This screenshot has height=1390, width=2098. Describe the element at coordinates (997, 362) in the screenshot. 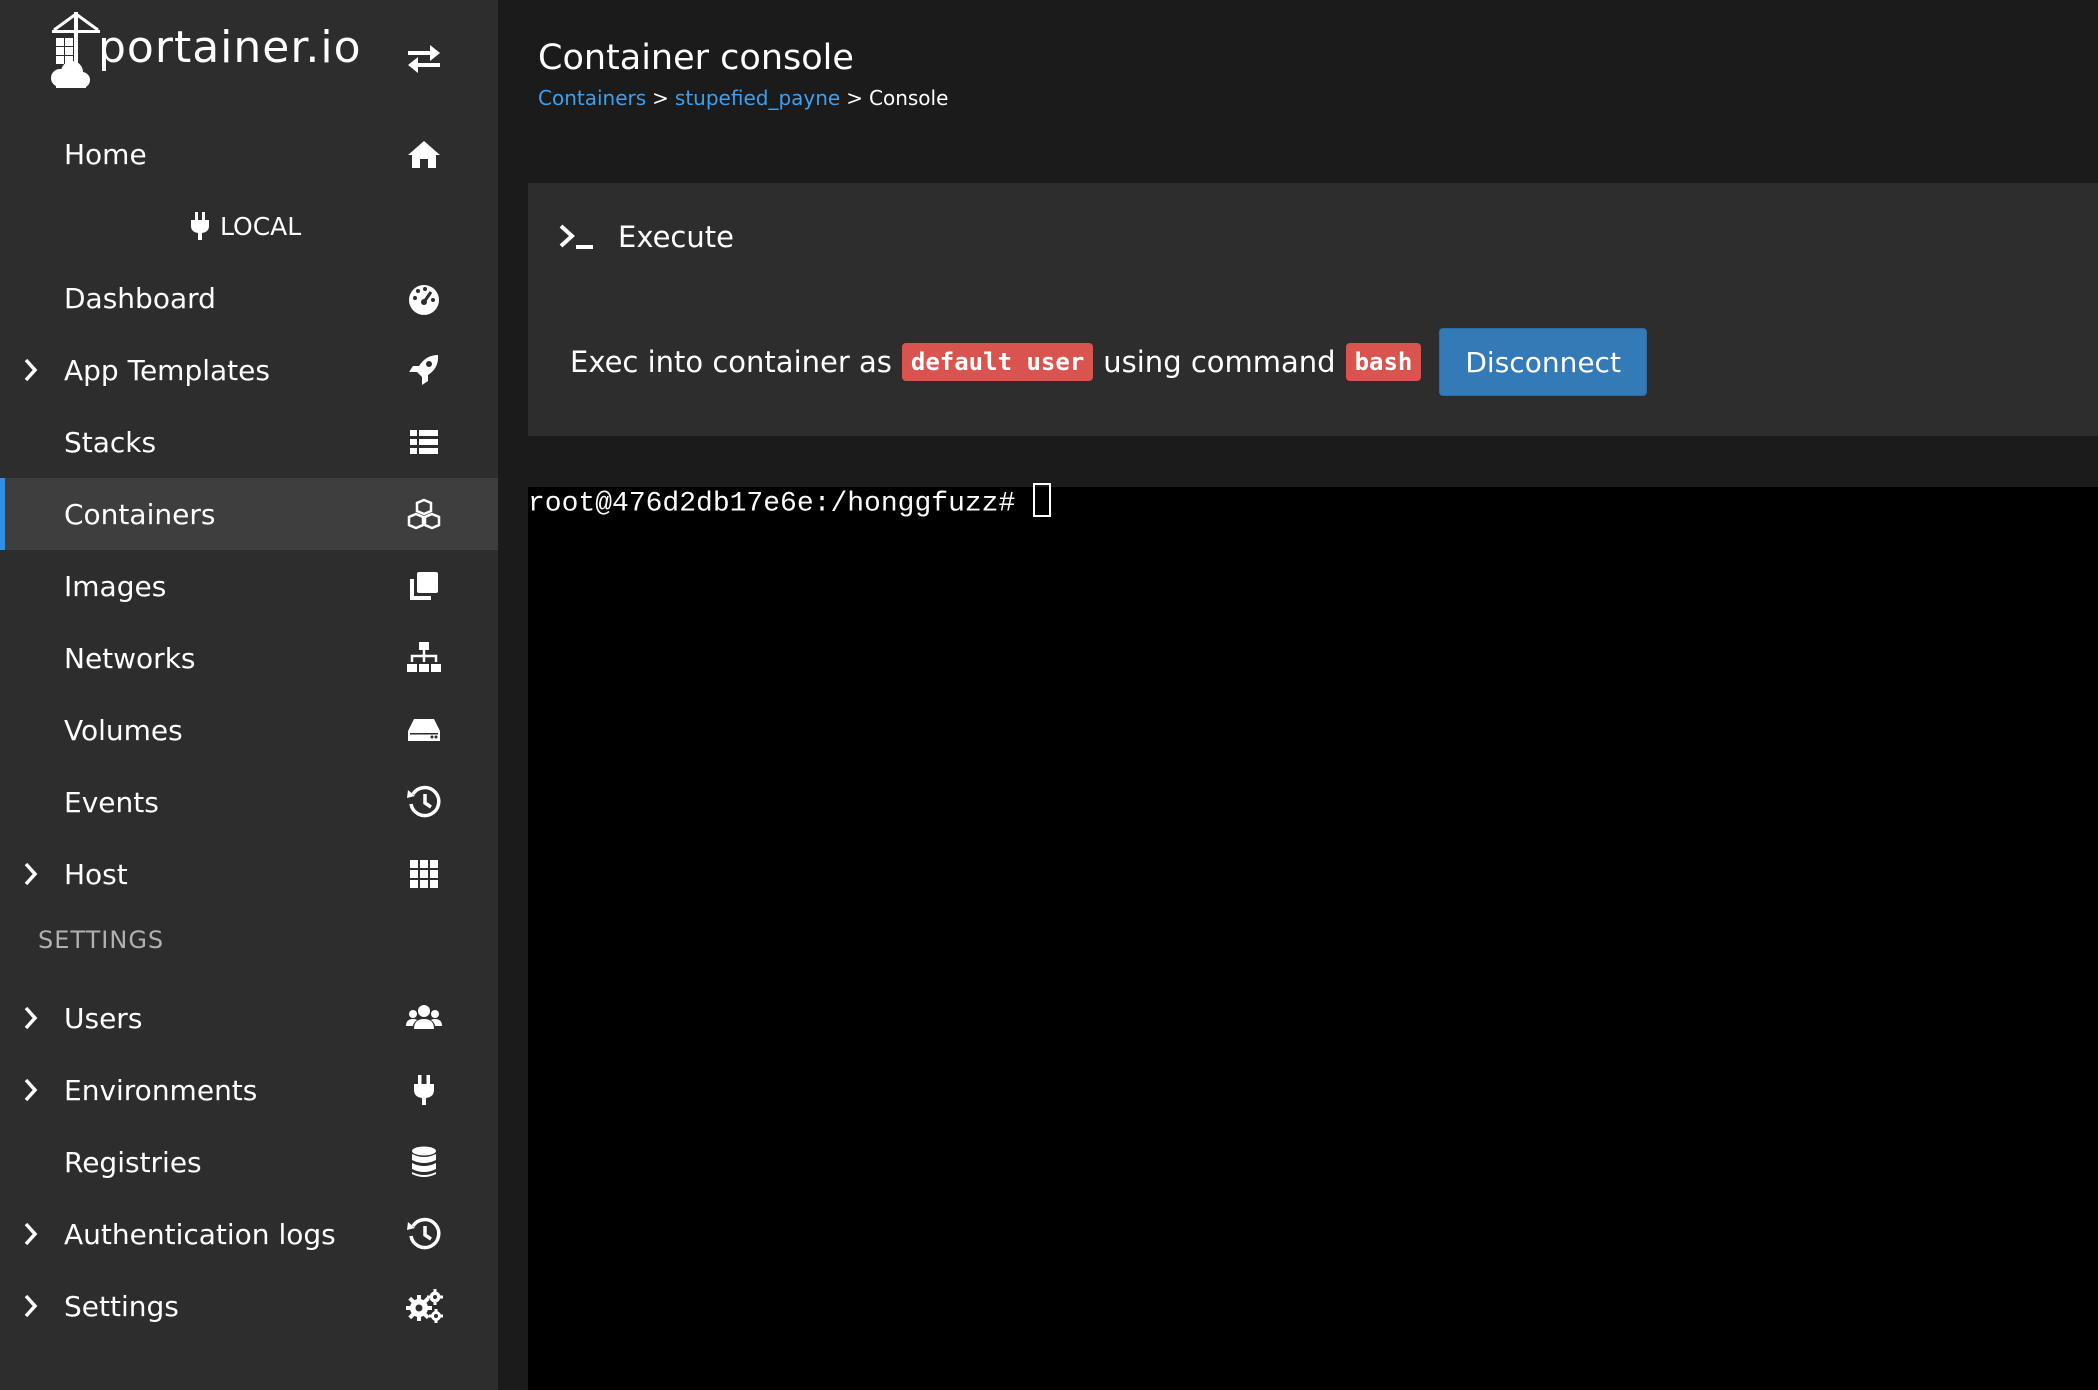

I see `exec-user-badge: default user` at that location.